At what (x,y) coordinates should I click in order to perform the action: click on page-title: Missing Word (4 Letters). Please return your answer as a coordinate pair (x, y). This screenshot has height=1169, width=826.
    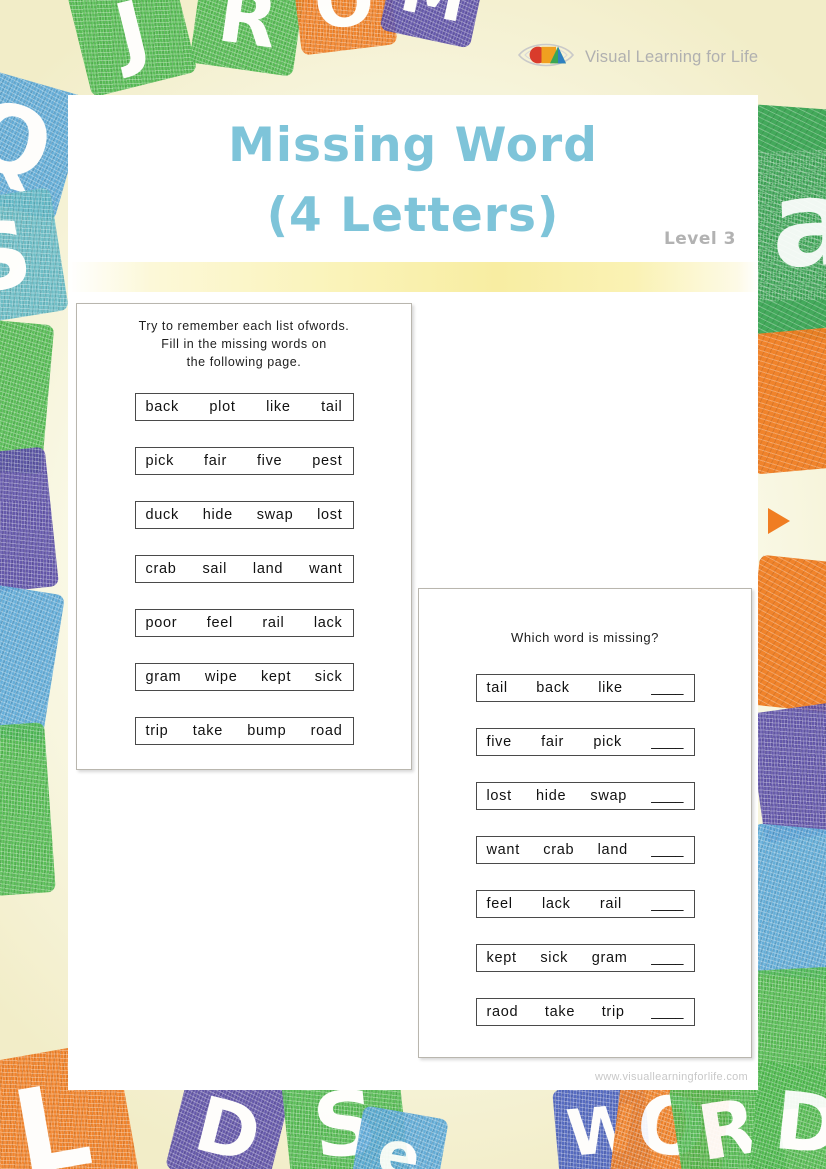
    Looking at the image, I should click on (413, 180).